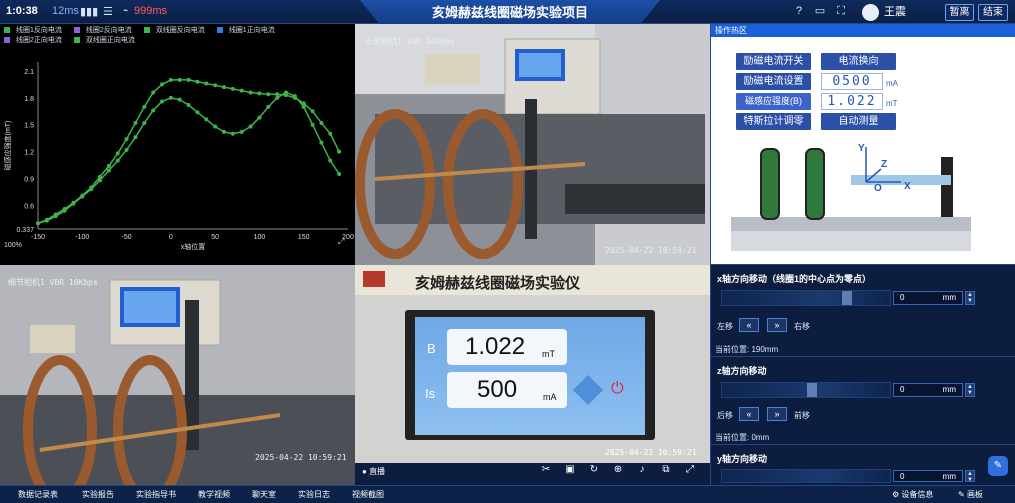  Describe the element at coordinates (108, 11) in the screenshot. I see `menu-icon: ☰` at that location.